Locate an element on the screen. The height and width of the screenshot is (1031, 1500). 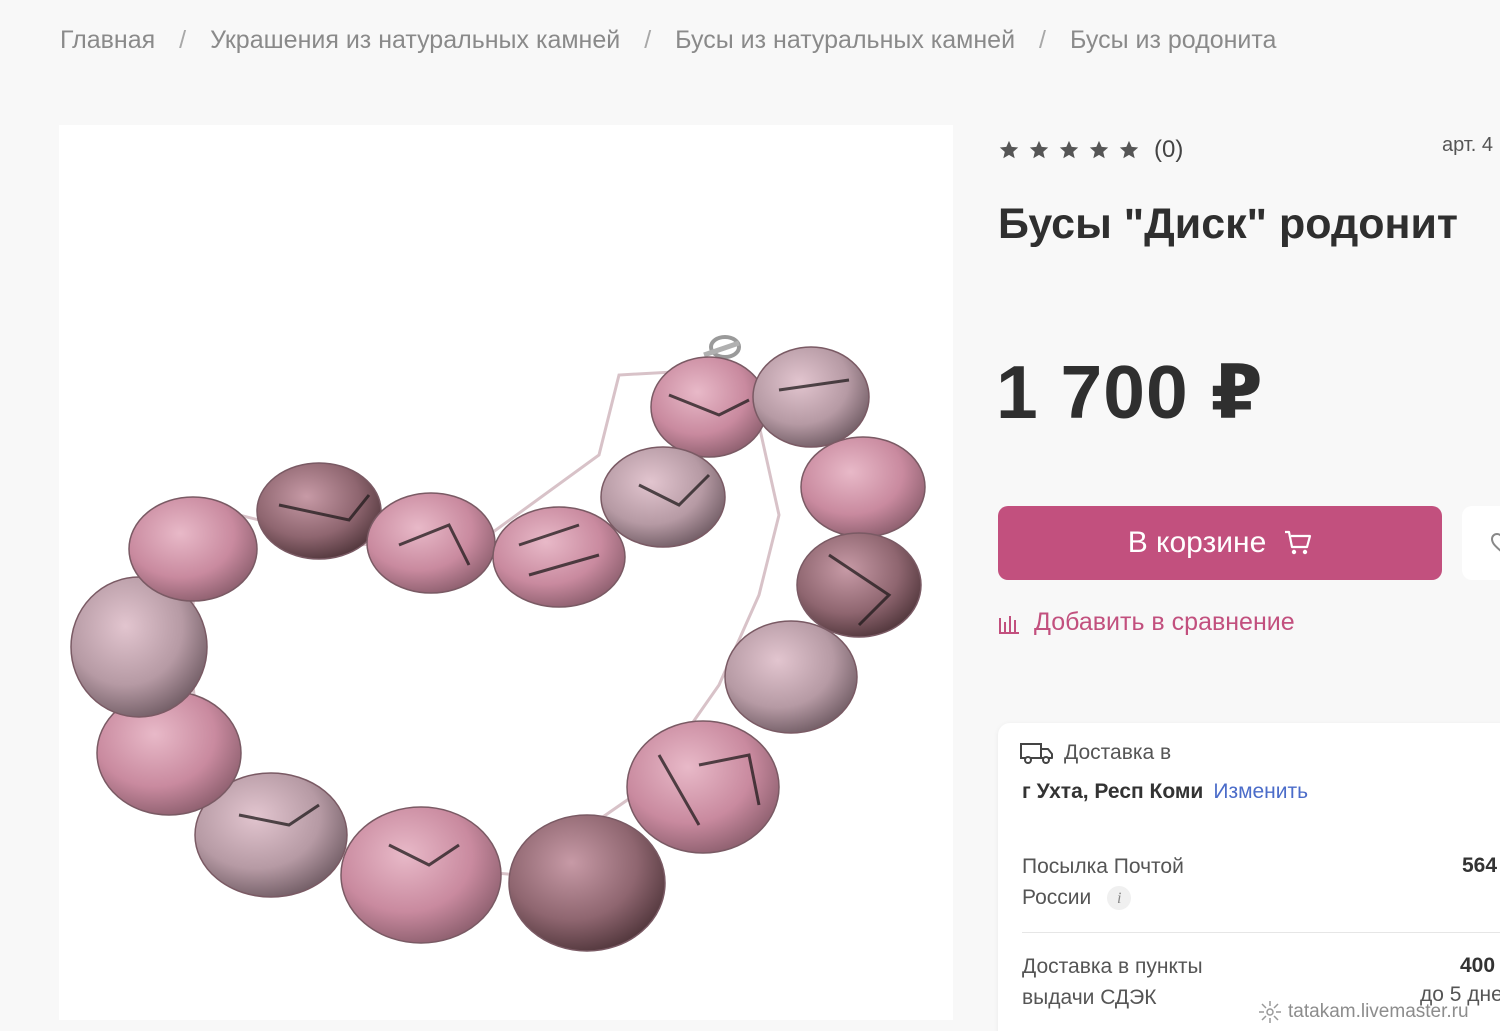
delivery-option-name: Посылка Почтой is located at coordinates (1103, 866).